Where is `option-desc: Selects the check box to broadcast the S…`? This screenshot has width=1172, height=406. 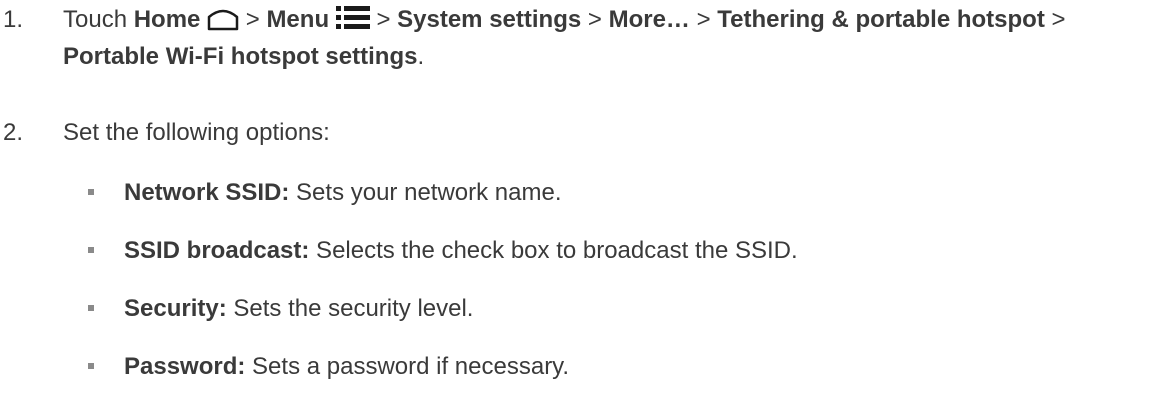 option-desc: Selects the check box to broadcast the S… is located at coordinates (553, 250).